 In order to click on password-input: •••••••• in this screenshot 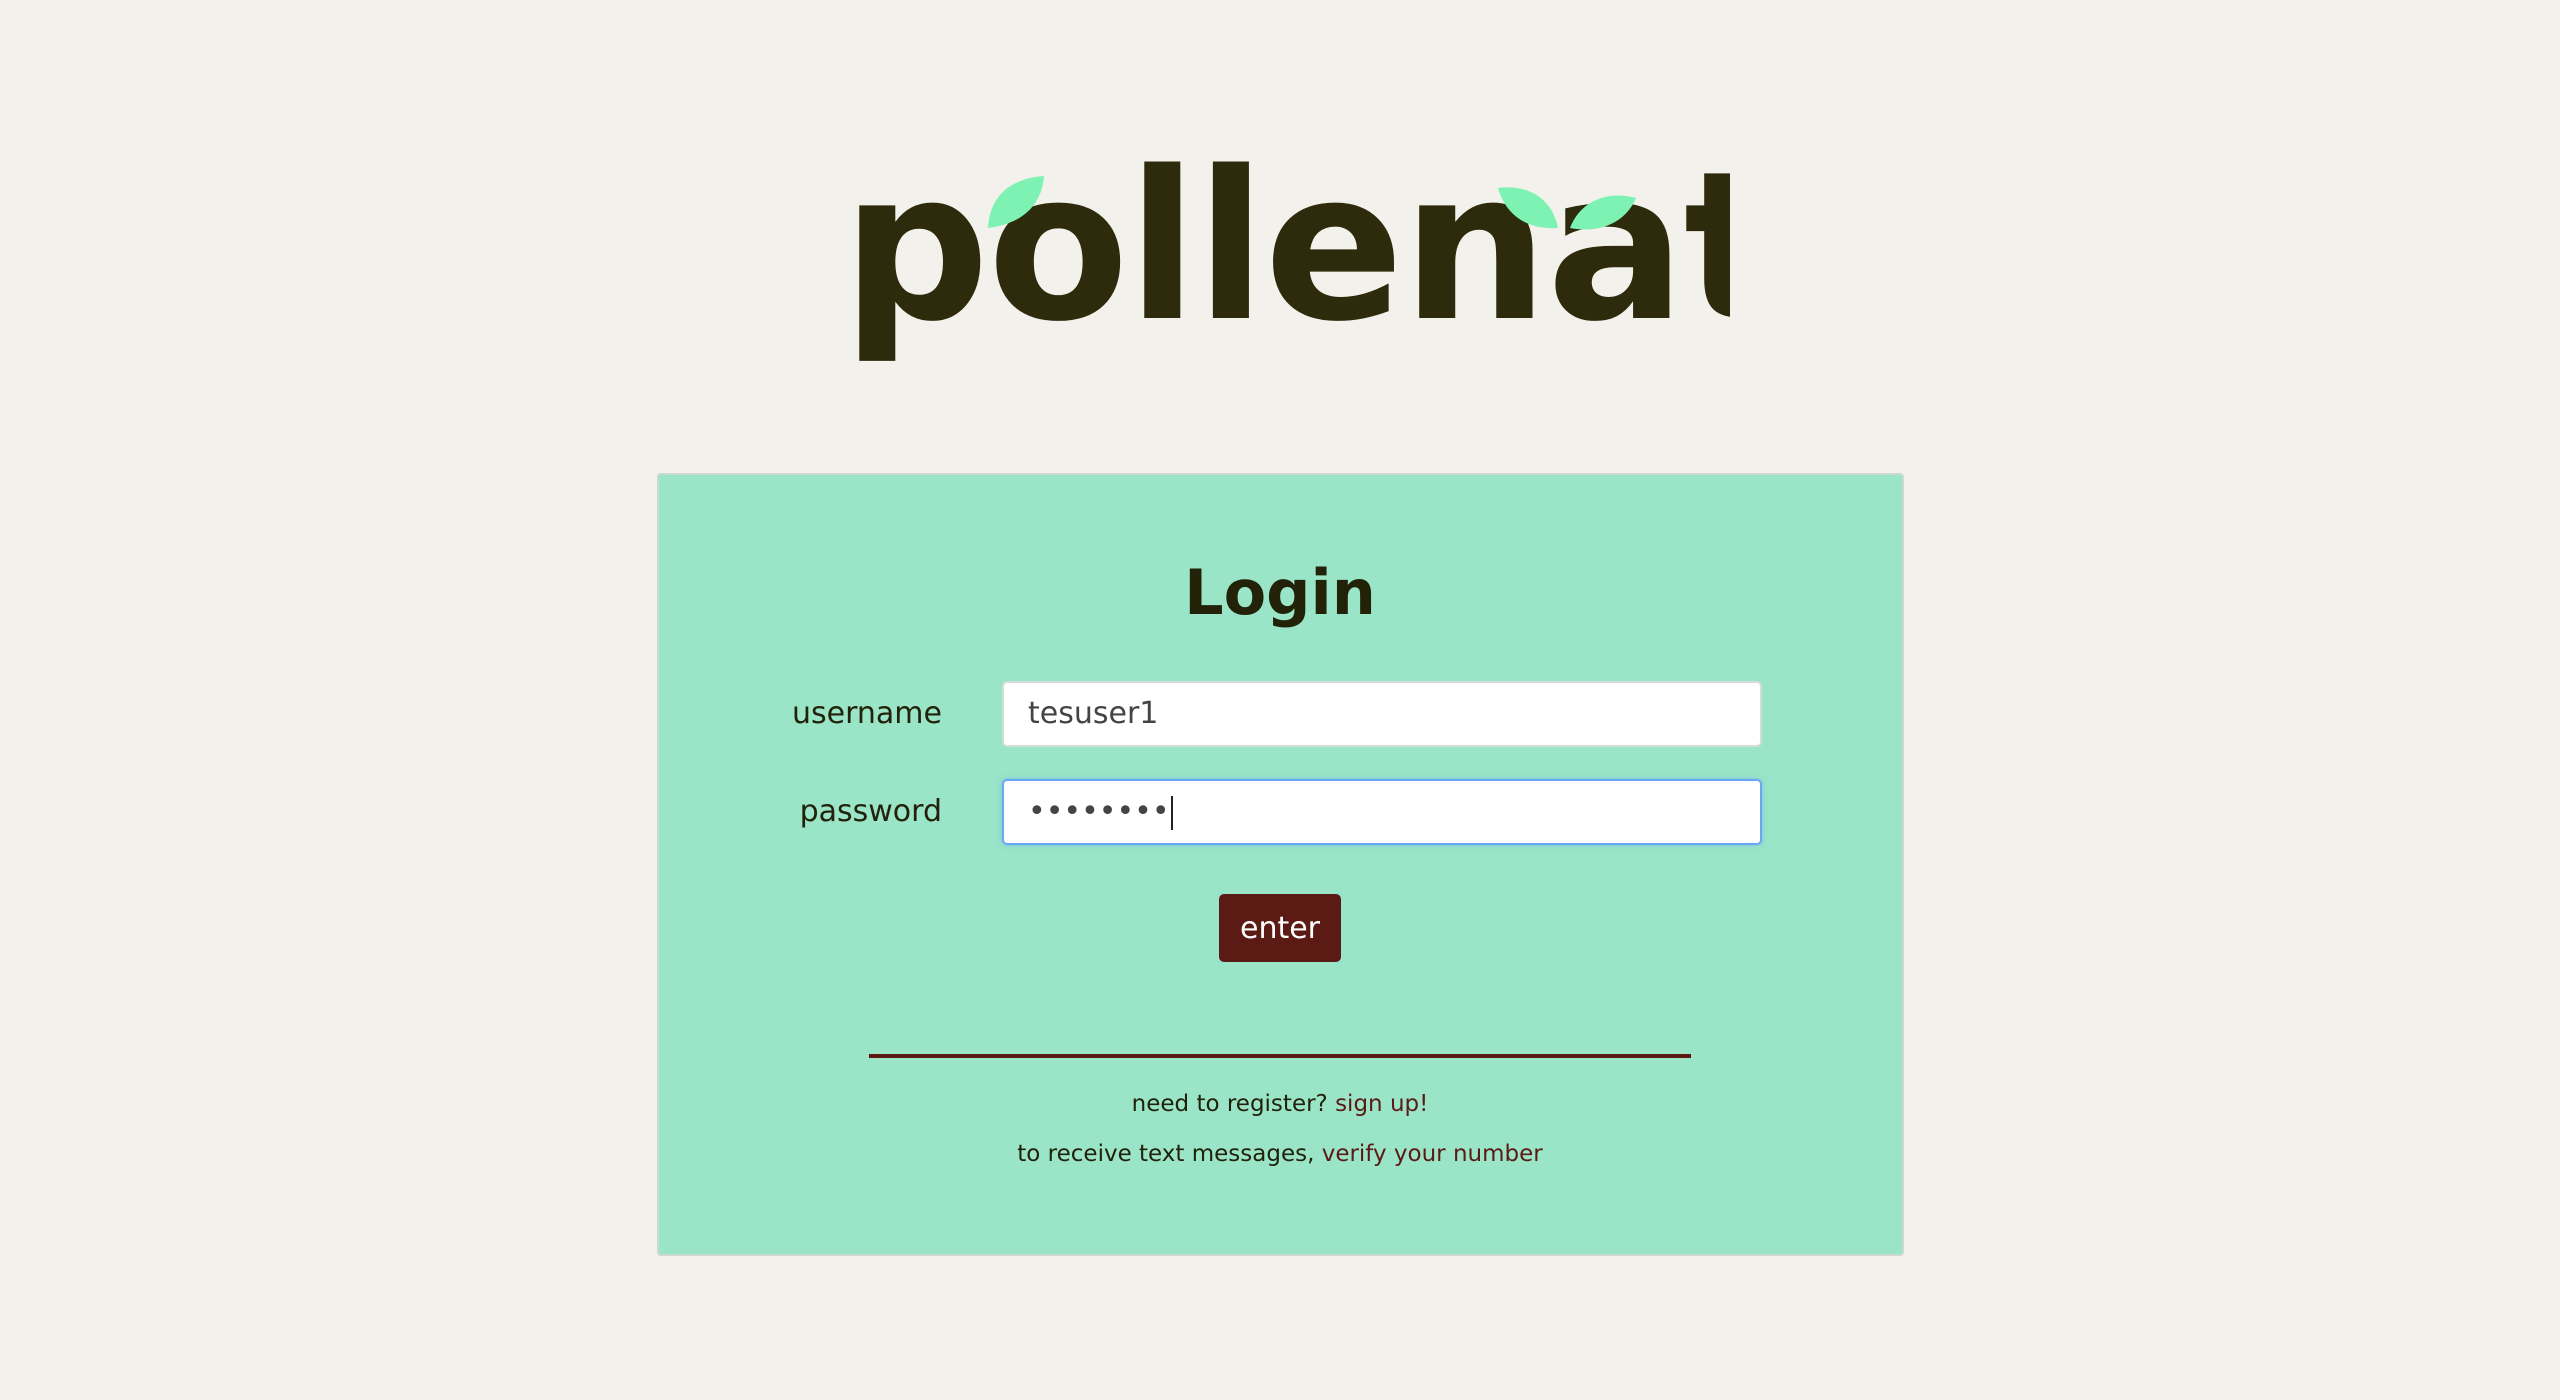, I will do `click(1382, 812)`.